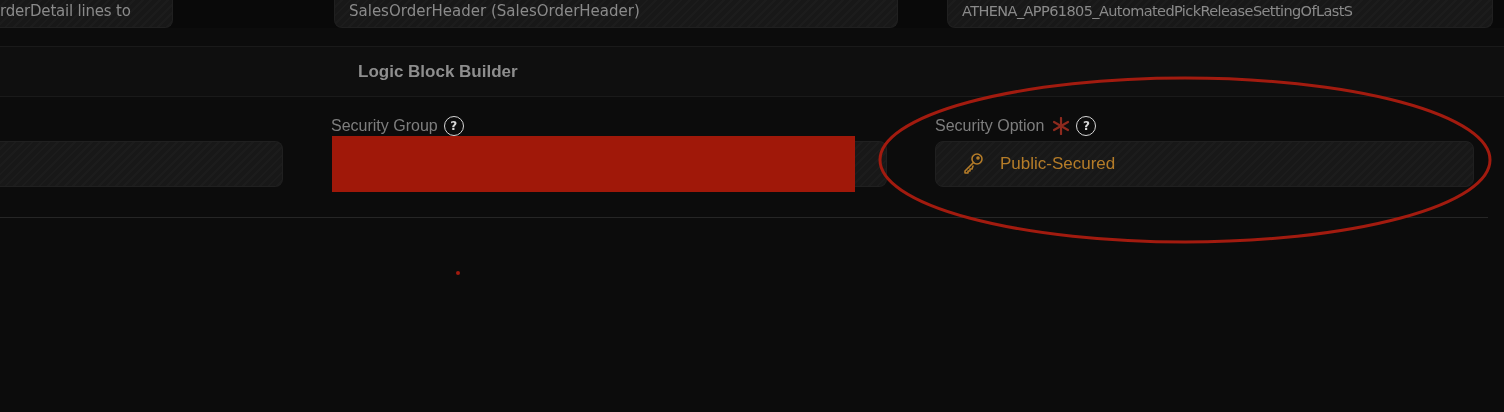 The height and width of the screenshot is (412, 1504). I want to click on field-label: Security Option, so click(990, 126).